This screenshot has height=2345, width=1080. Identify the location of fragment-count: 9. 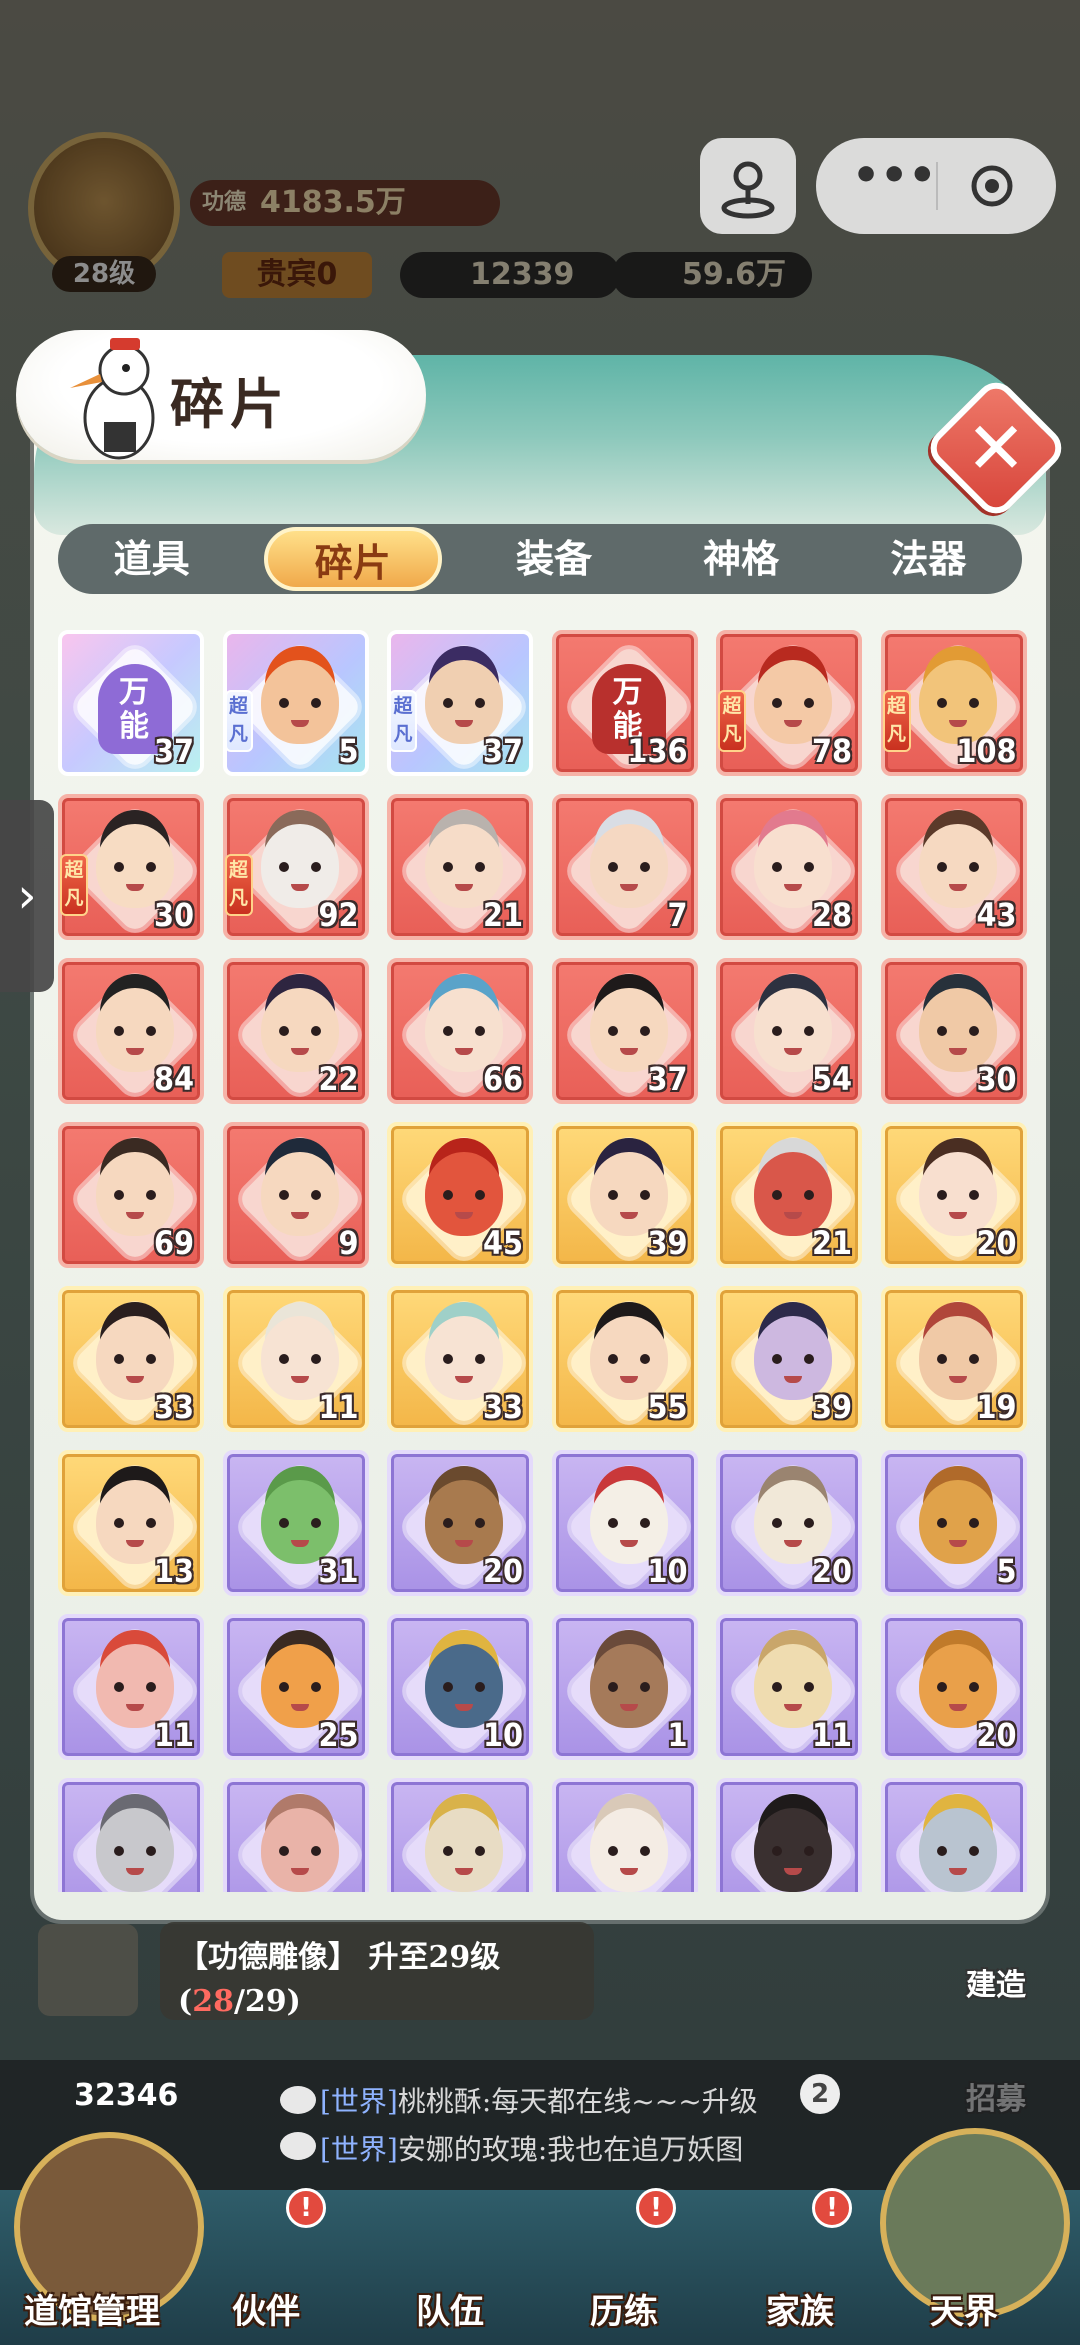
(348, 1243).